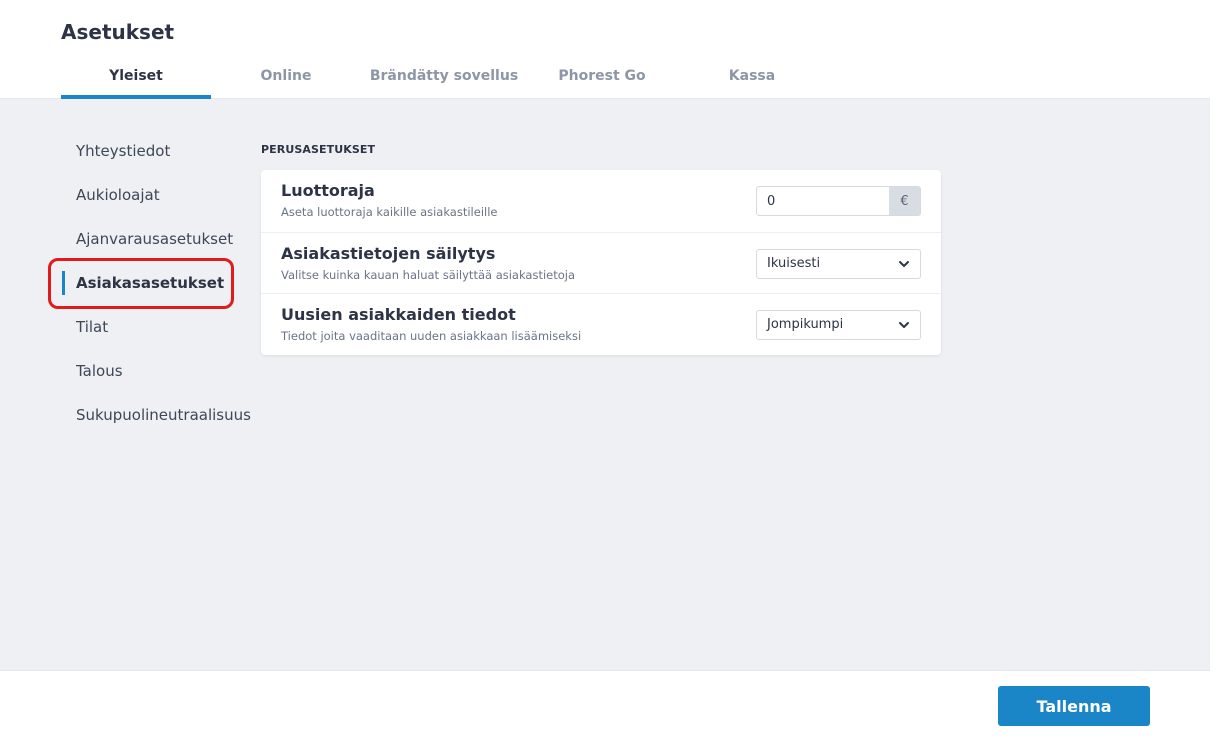 Image resolution: width=1224 pixels, height=738 pixels. Describe the element at coordinates (118, 195) in the screenshot. I see `sidebar-item-aukioloajat: Aukioloajat` at that location.